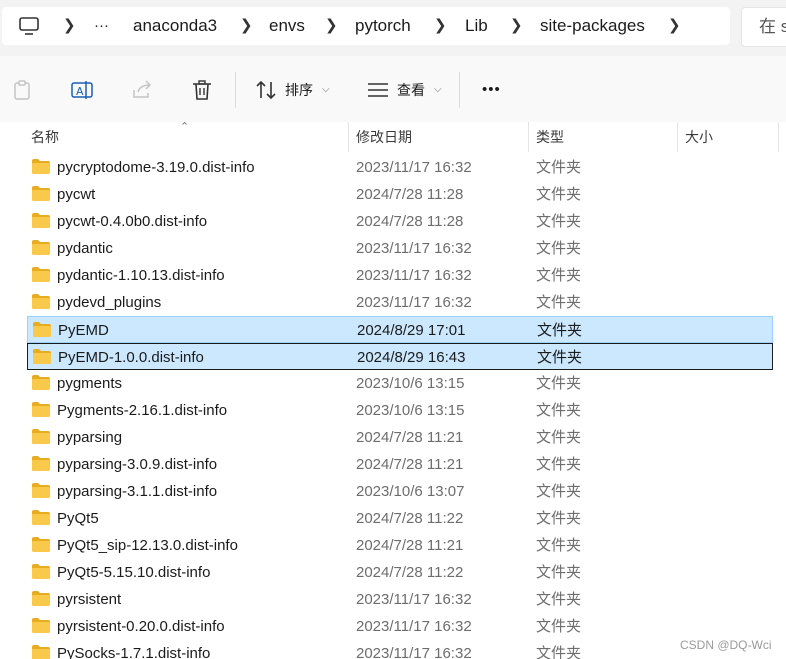 The height and width of the screenshot is (659, 786). I want to click on file-modified-date: 2023/10/6 13:15, so click(410, 383).